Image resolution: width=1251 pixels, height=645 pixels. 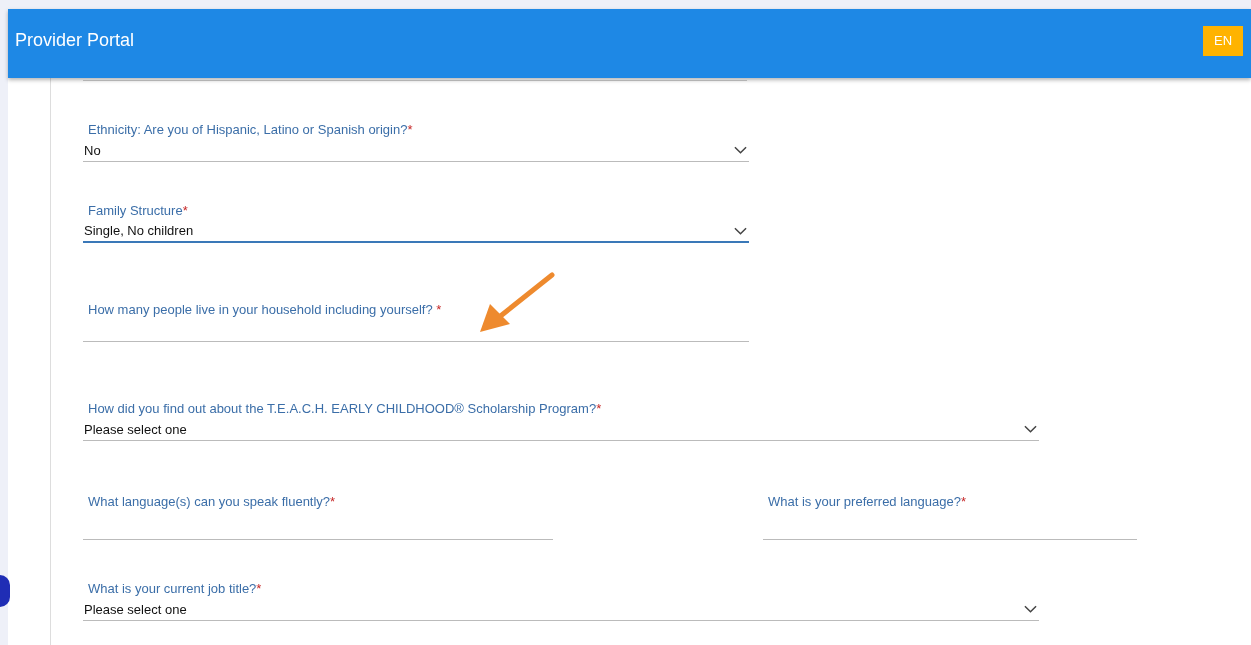 I want to click on field-label: What language(s) can you speak fluently?*, so click(x=212, y=502).